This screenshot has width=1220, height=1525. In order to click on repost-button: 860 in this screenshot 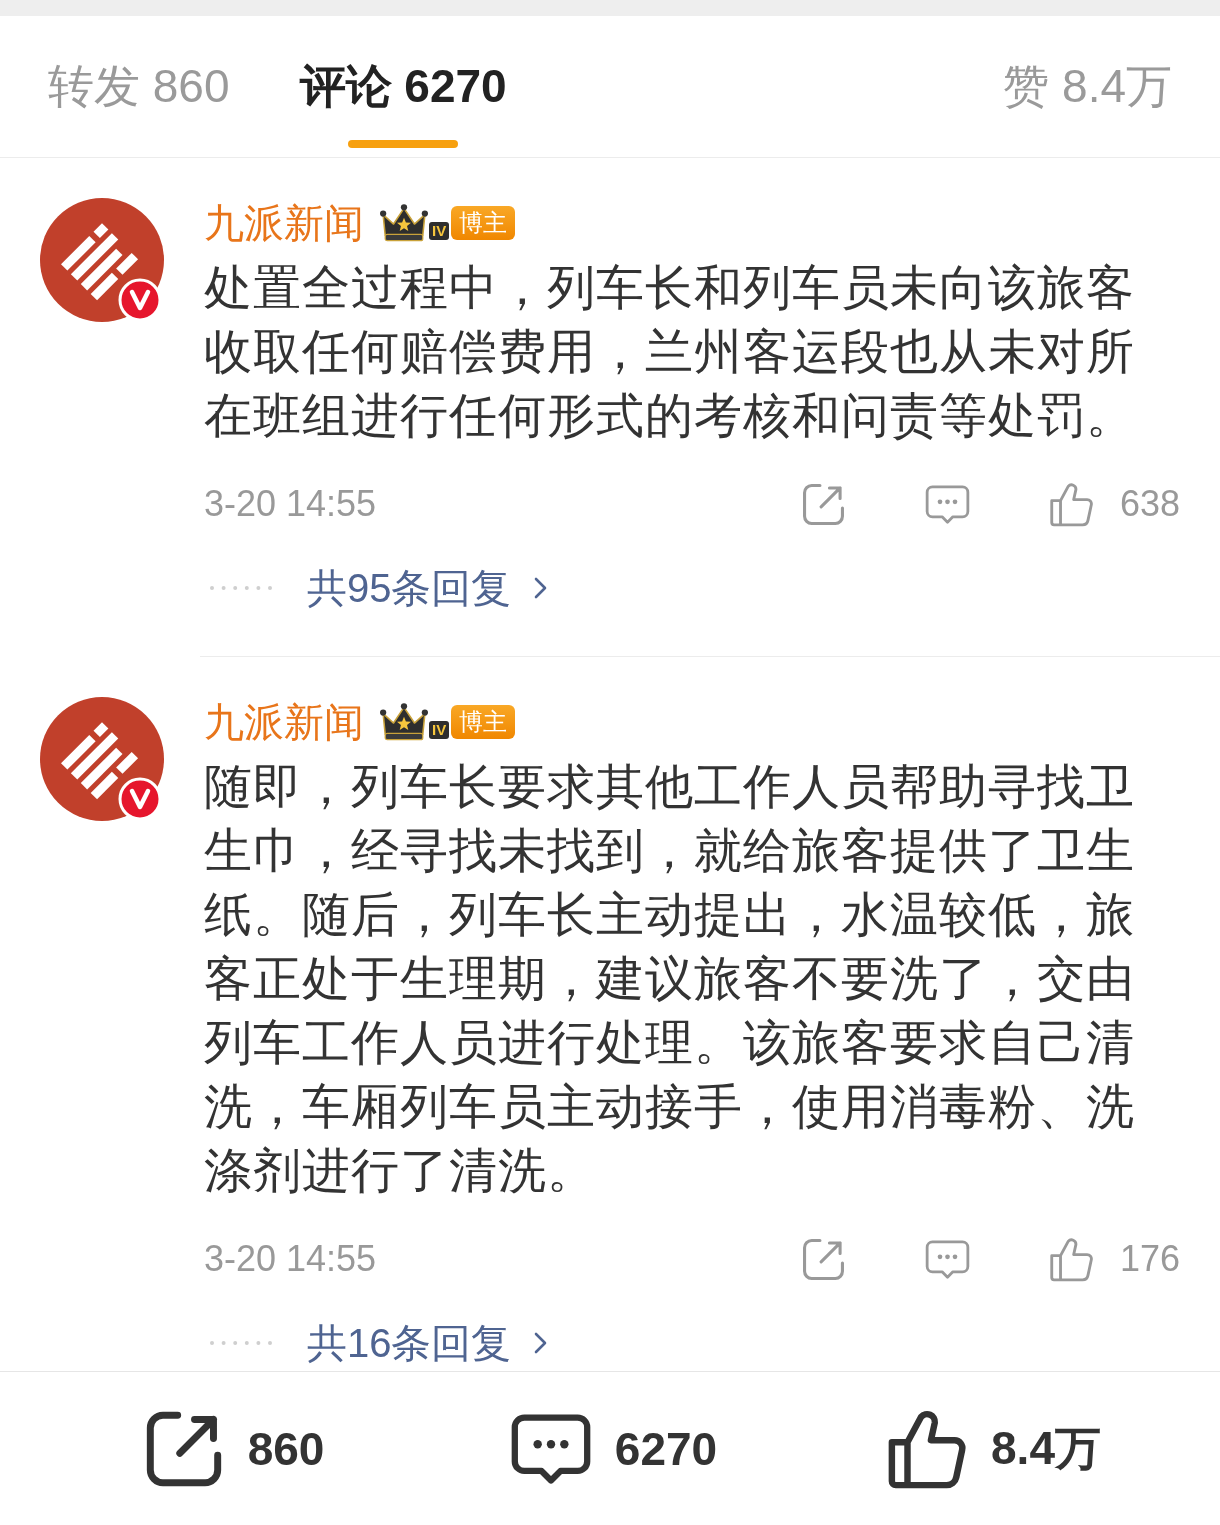, I will do `click(234, 1448)`.